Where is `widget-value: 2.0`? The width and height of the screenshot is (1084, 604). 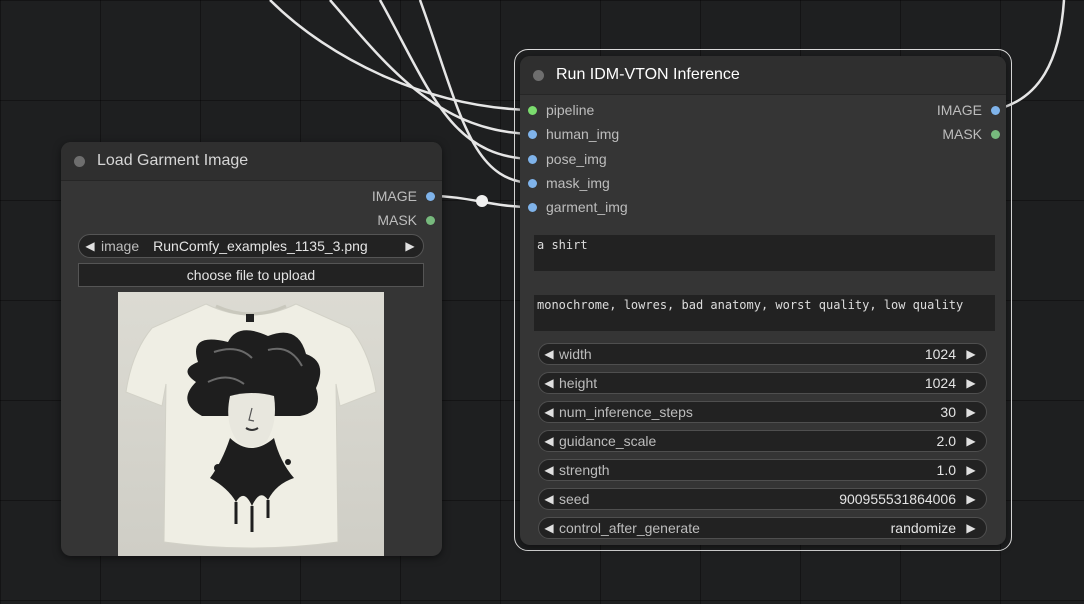 widget-value: 2.0 is located at coordinates (946, 441).